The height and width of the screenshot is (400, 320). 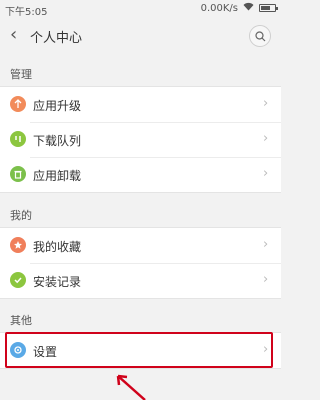 What do you see at coordinates (57, 282) in the screenshot?
I see `menu-item-label: 安装记录` at bounding box center [57, 282].